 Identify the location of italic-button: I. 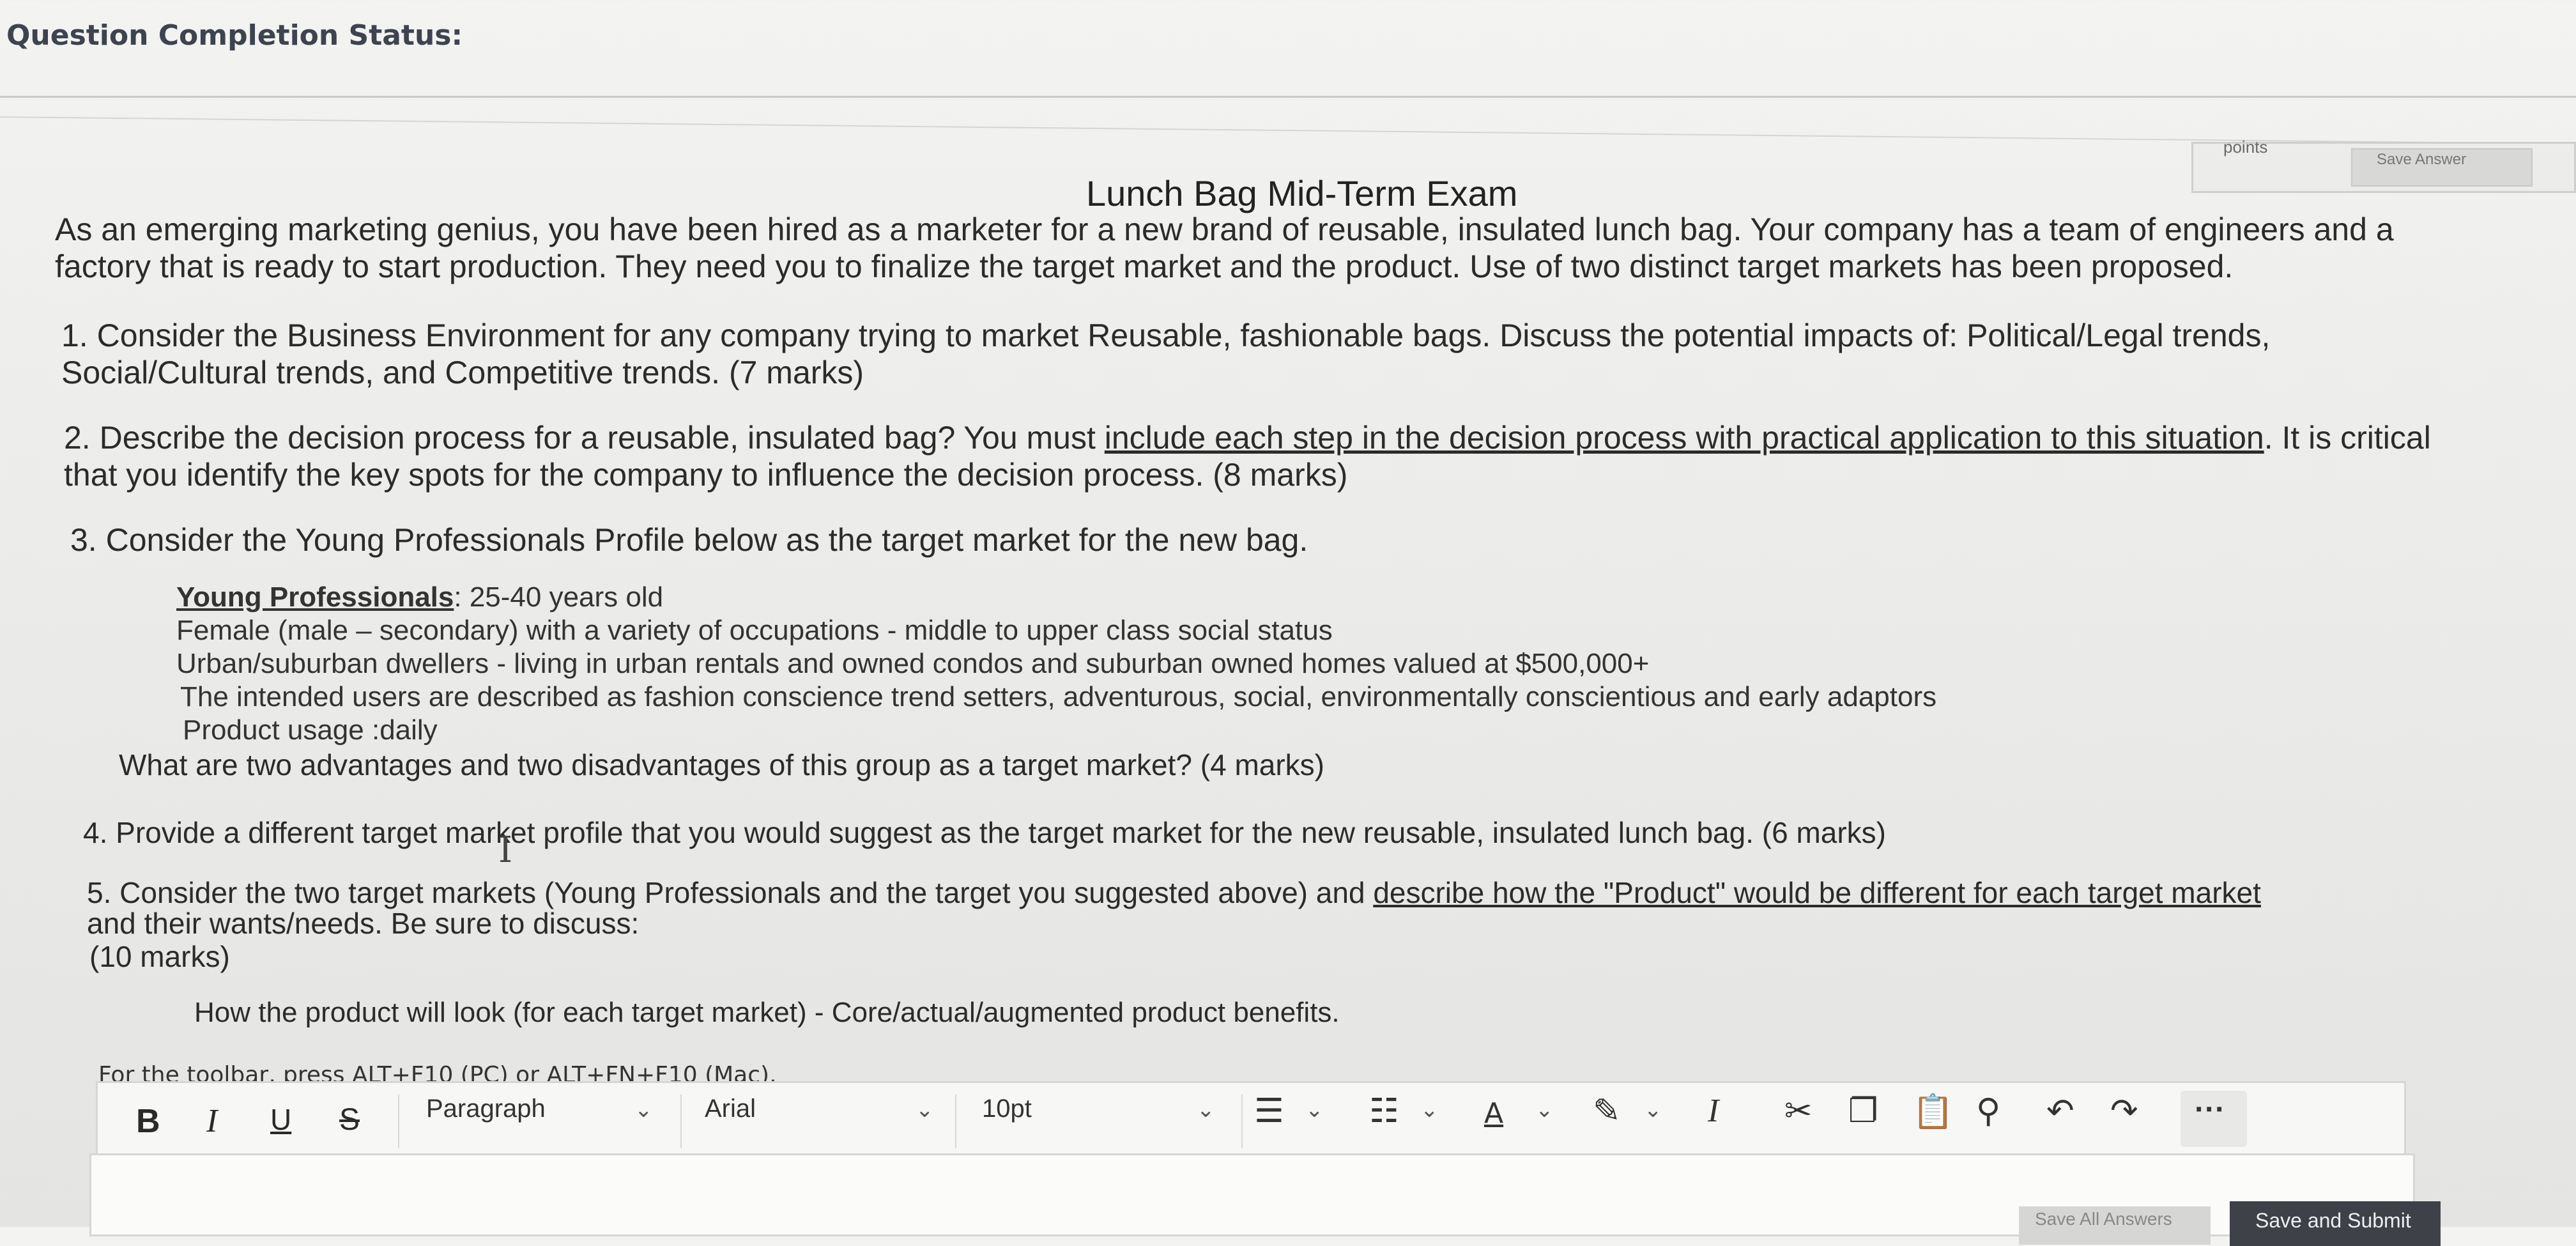
(211, 1121).